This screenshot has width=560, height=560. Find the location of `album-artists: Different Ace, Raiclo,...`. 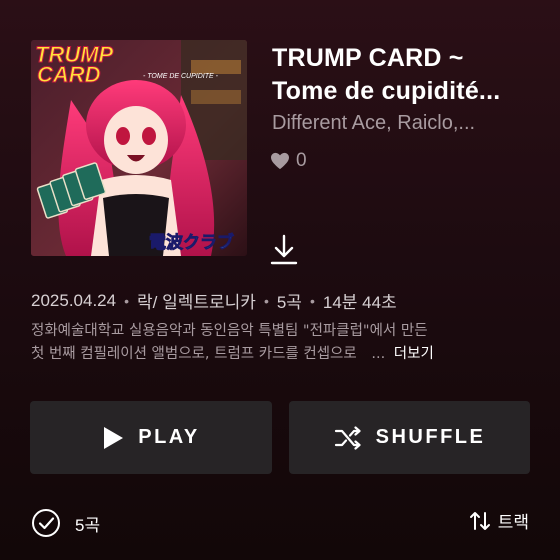

album-artists: Different Ace, Raiclo,... is located at coordinates (407, 123).